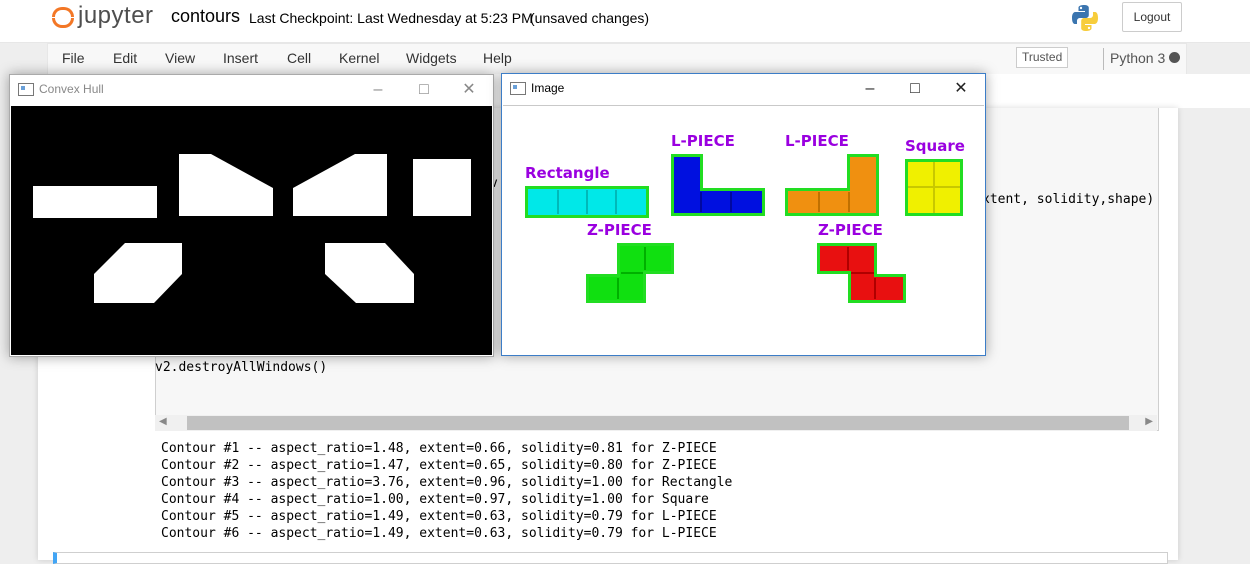 The width and height of the screenshot is (1250, 564). I want to click on logout-button: Logout, so click(1152, 17).